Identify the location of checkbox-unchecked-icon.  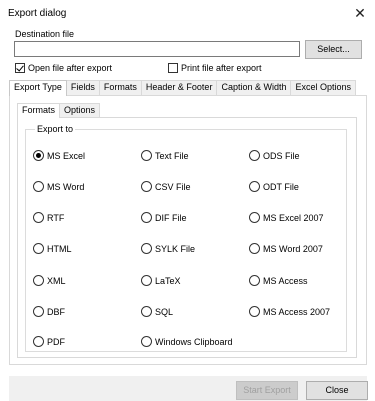
(173, 68).